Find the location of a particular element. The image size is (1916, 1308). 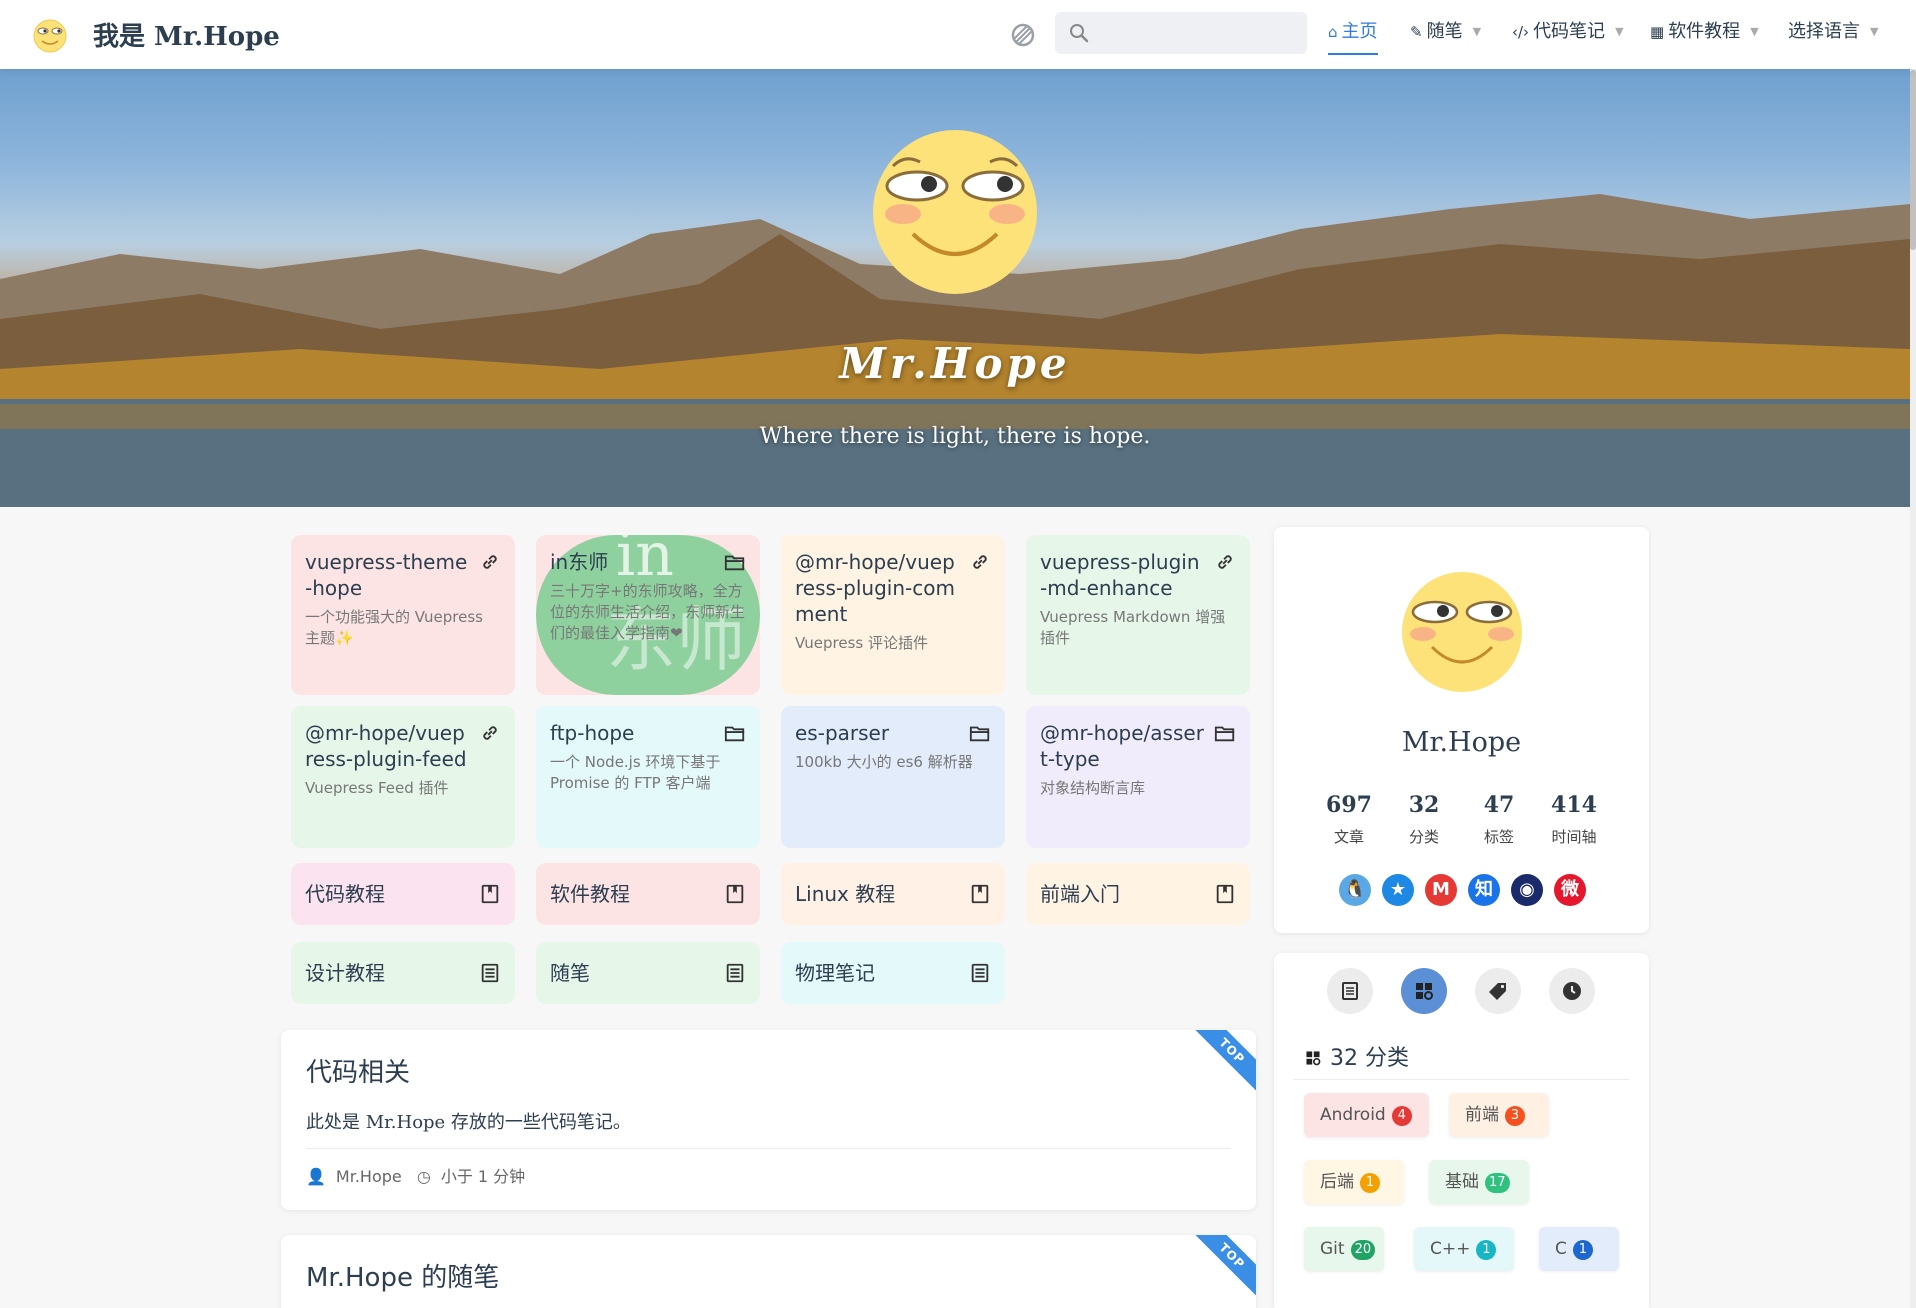

nav-item-label: 选择语言 is located at coordinates (1824, 31).